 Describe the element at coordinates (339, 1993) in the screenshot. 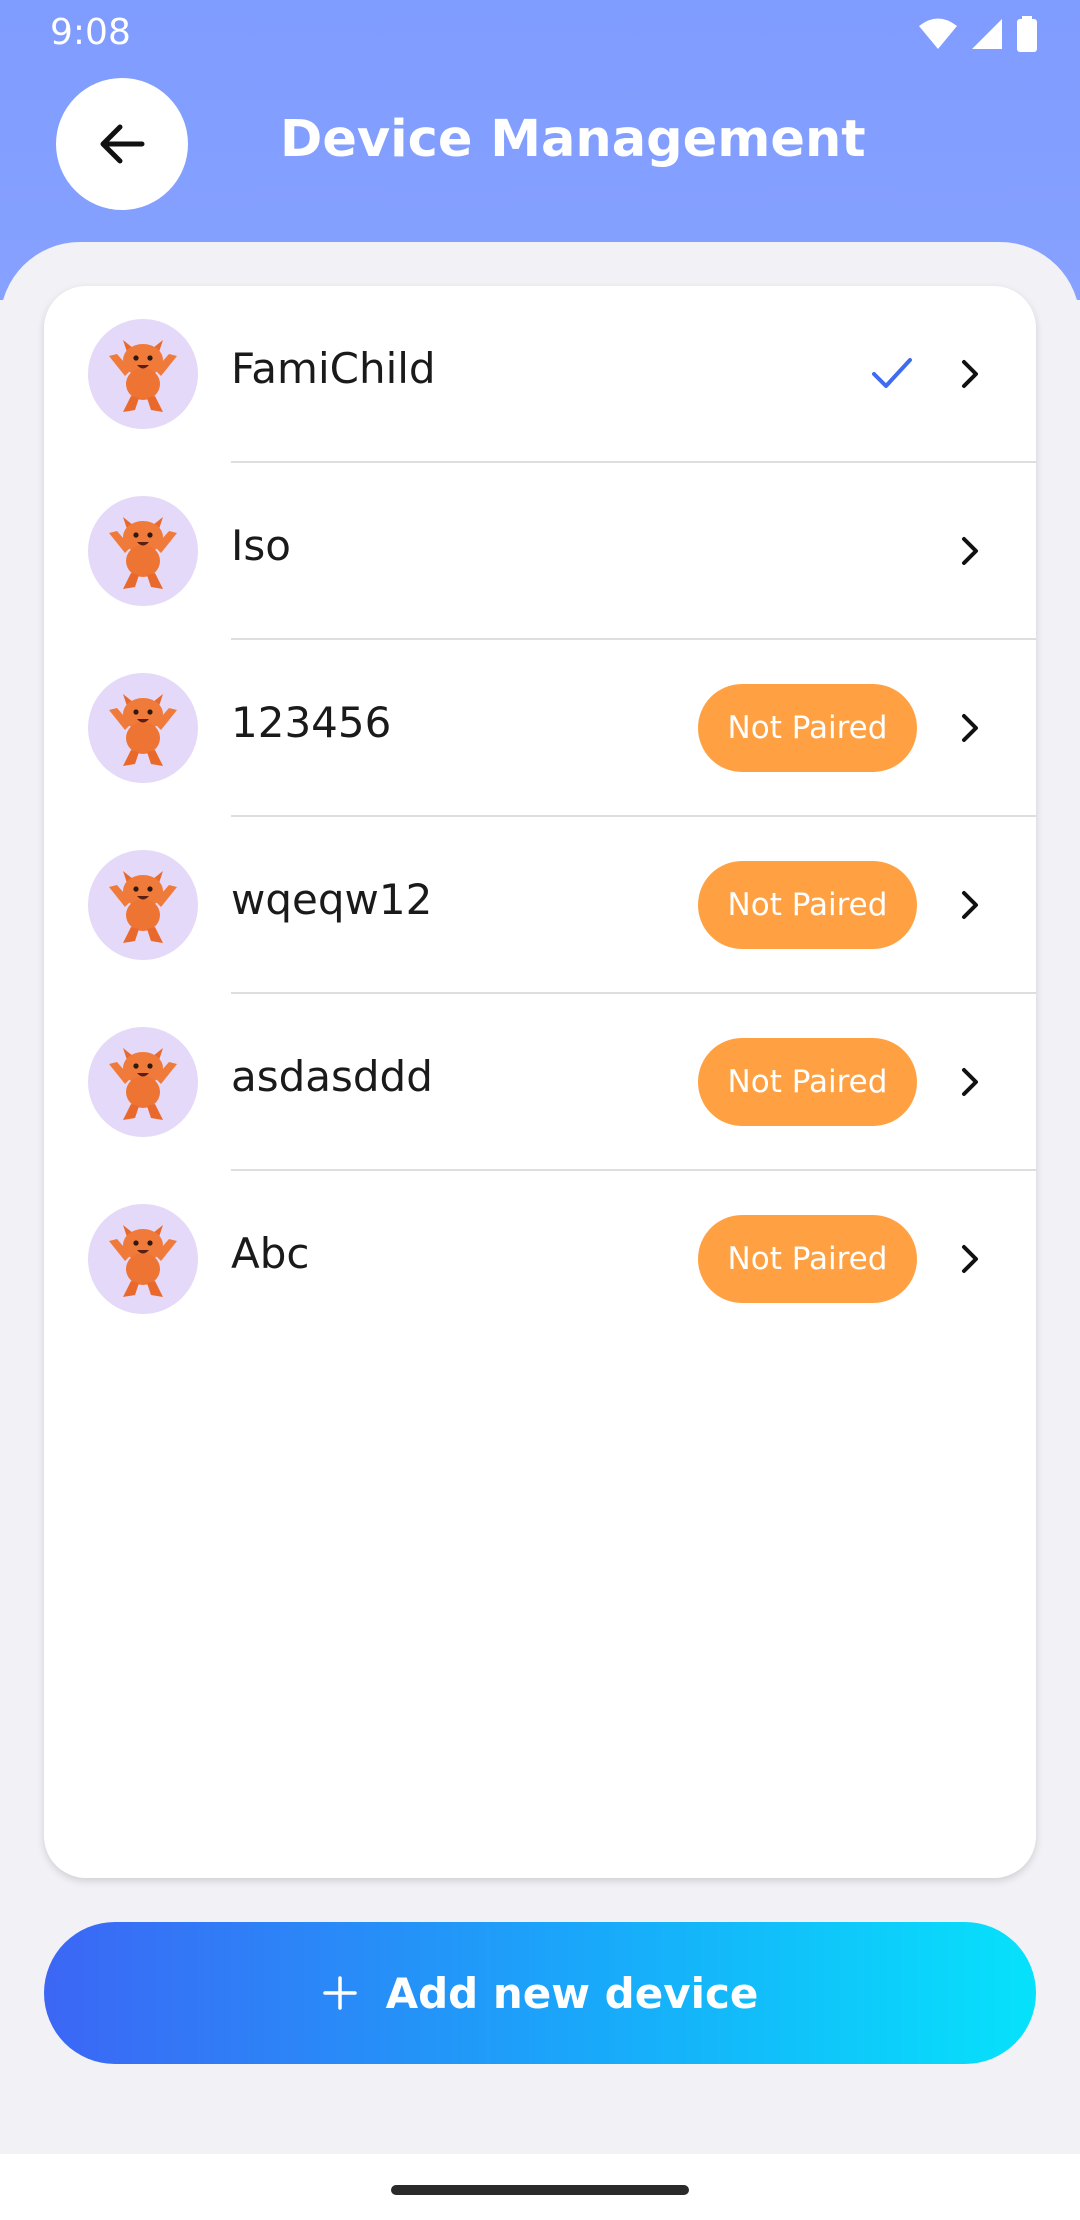

I see `plus-icon` at that location.